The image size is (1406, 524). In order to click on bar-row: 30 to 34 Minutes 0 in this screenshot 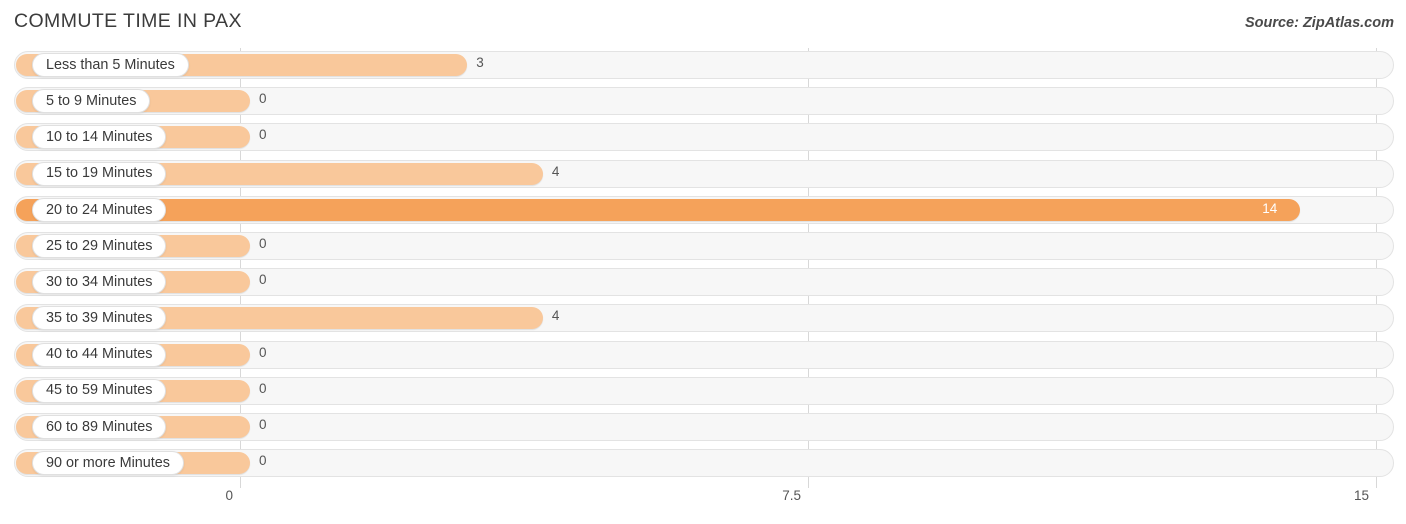, I will do `click(703, 283)`.